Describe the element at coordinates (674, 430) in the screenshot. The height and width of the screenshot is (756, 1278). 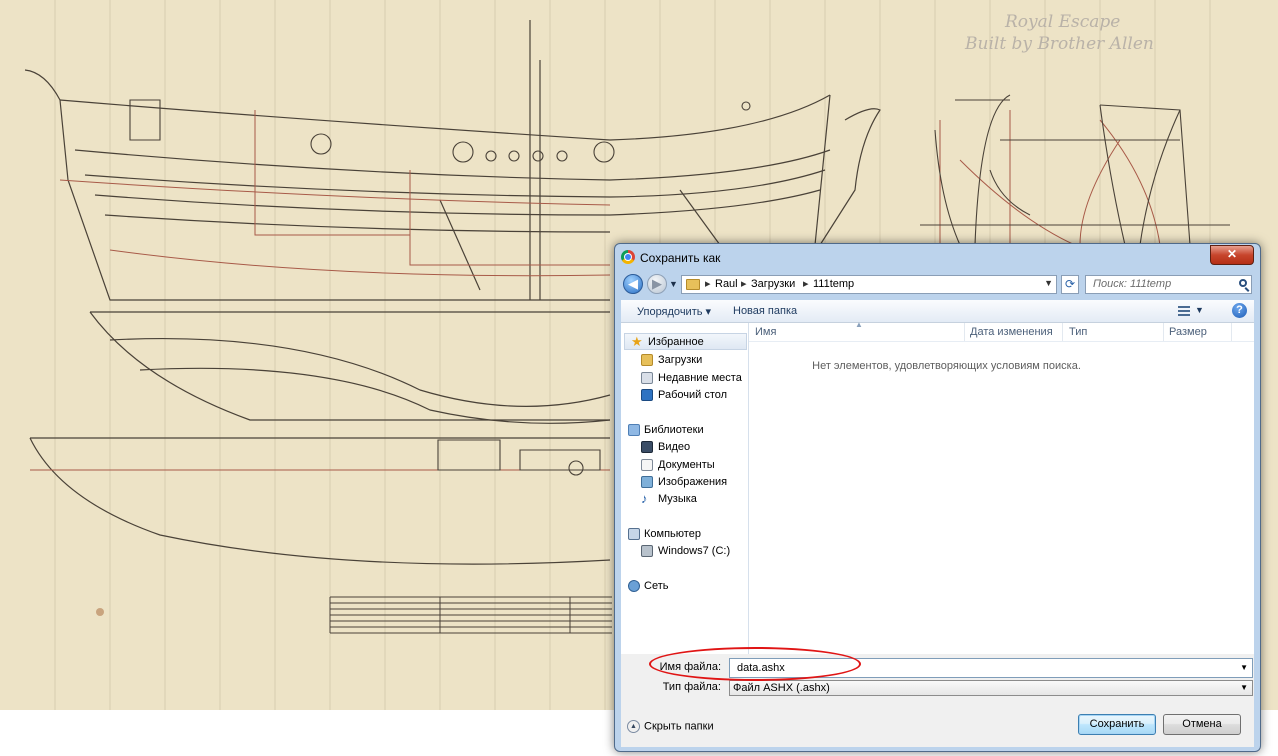
I see `nav-label: Библиотеки` at that location.